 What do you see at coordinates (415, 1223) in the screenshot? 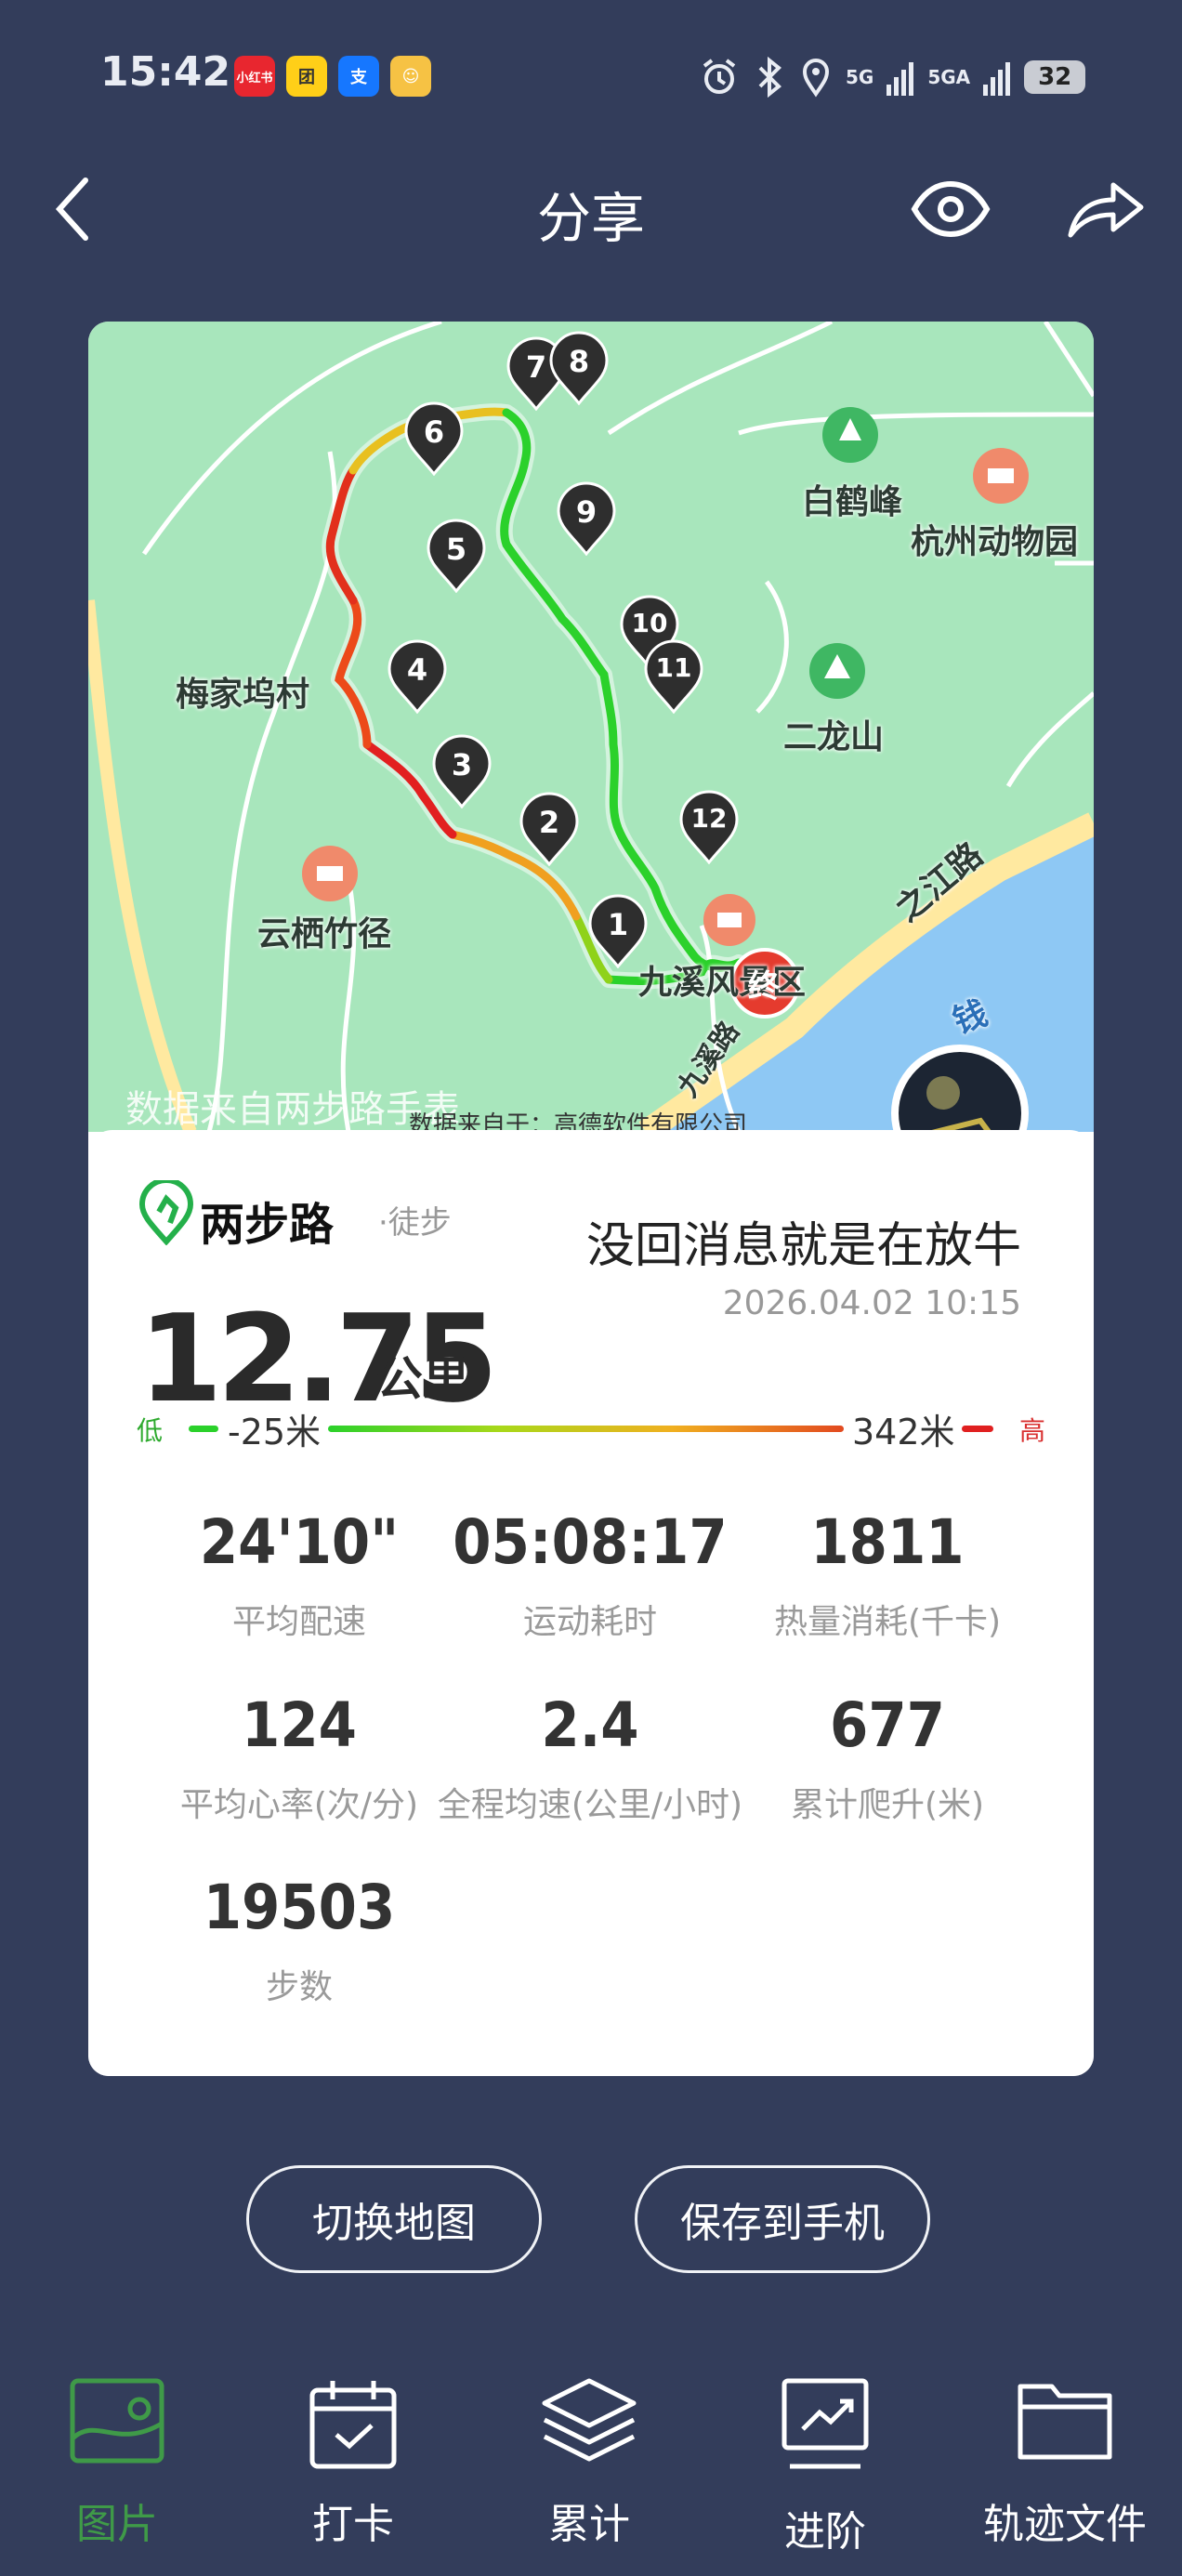
I see `activity-type: ·徒步` at bounding box center [415, 1223].